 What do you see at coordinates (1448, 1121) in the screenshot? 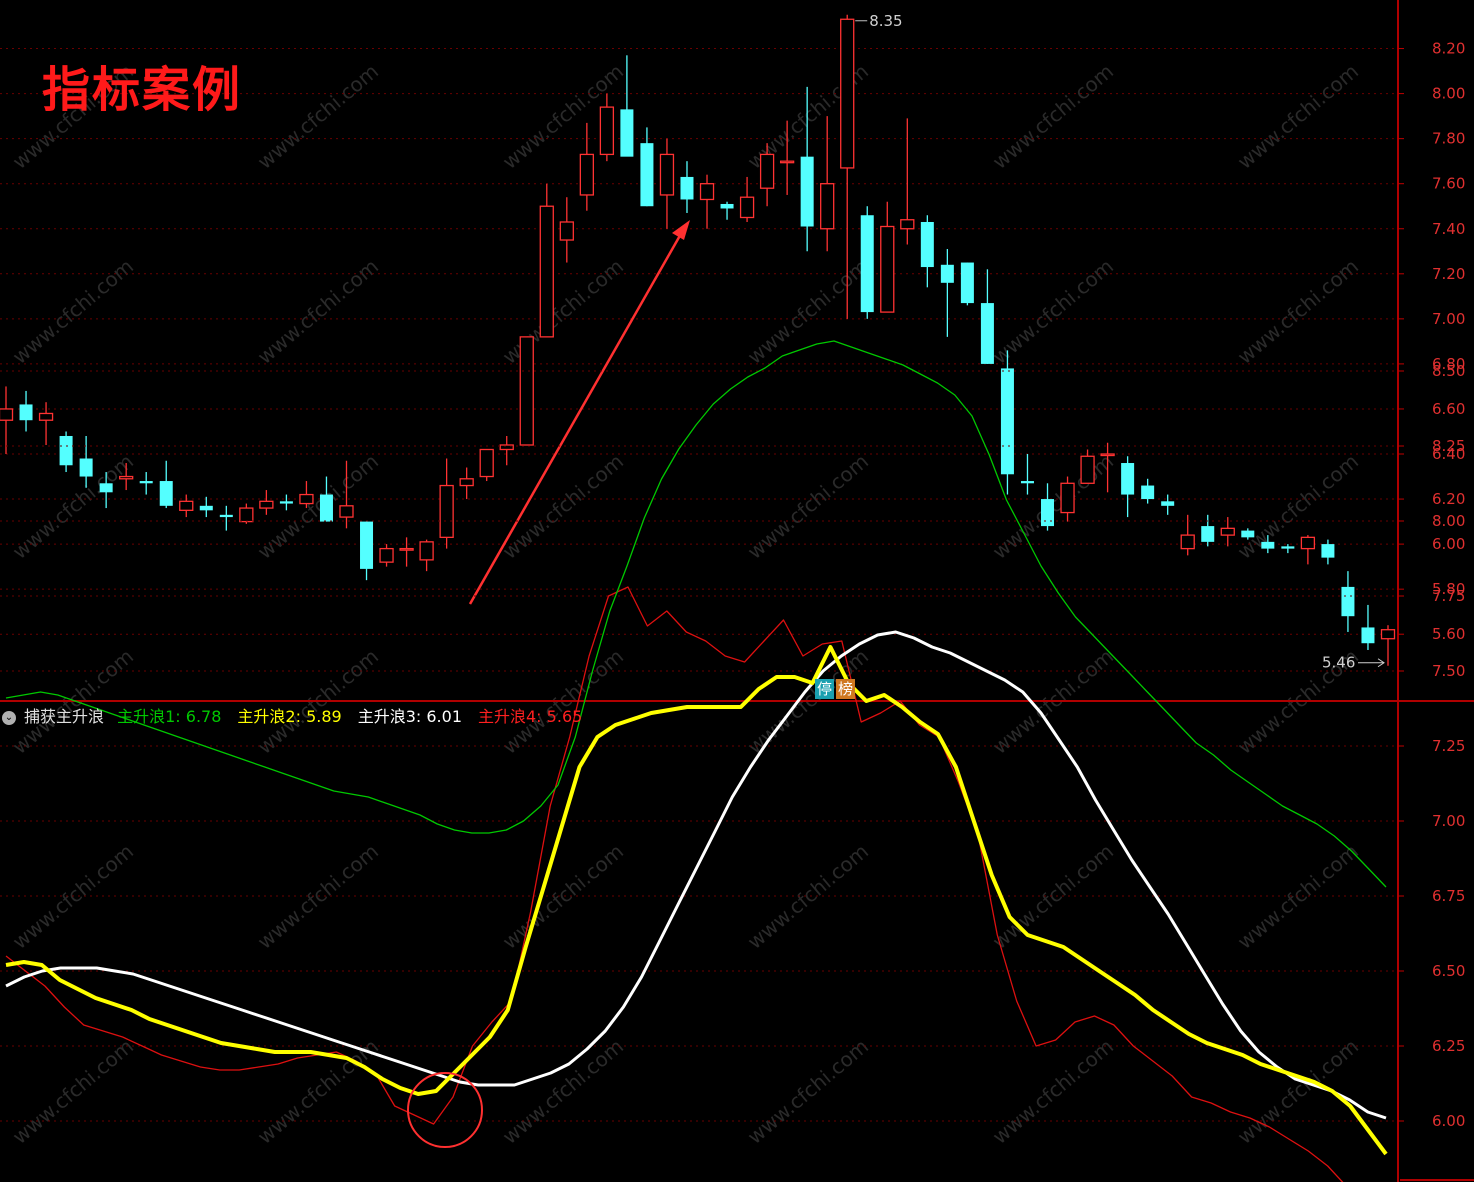
I see `indicator-tick-label: 6.00` at bounding box center [1448, 1121].